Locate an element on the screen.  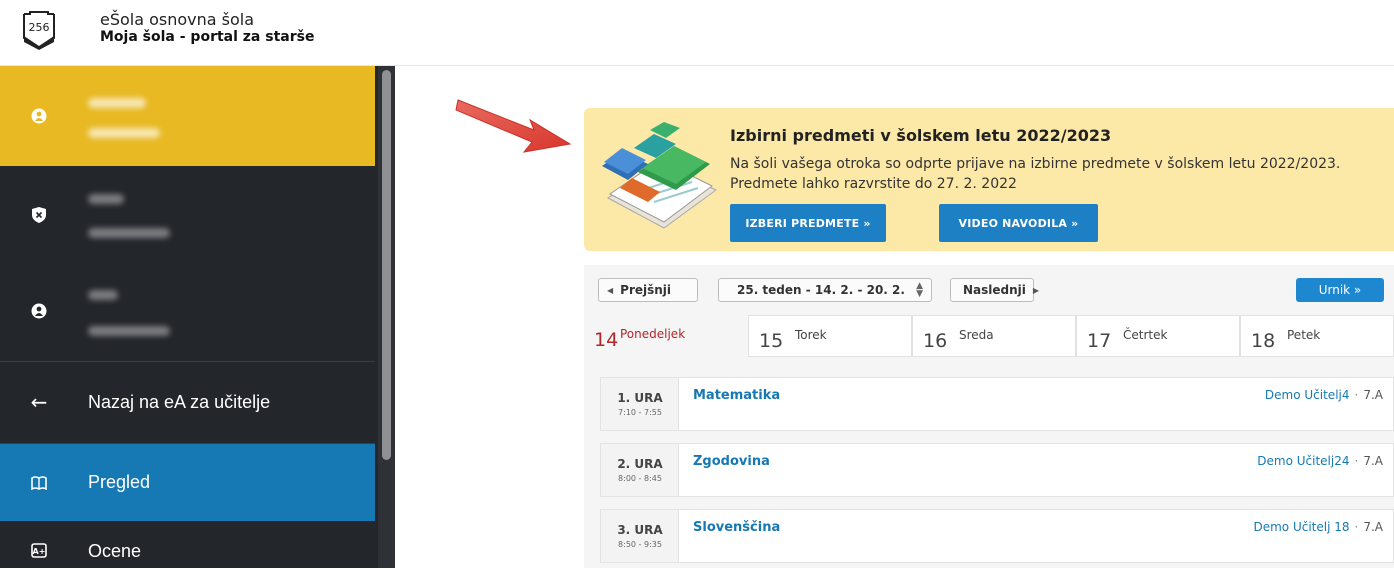
prev-label: Prejšnji is located at coordinates (646, 290).